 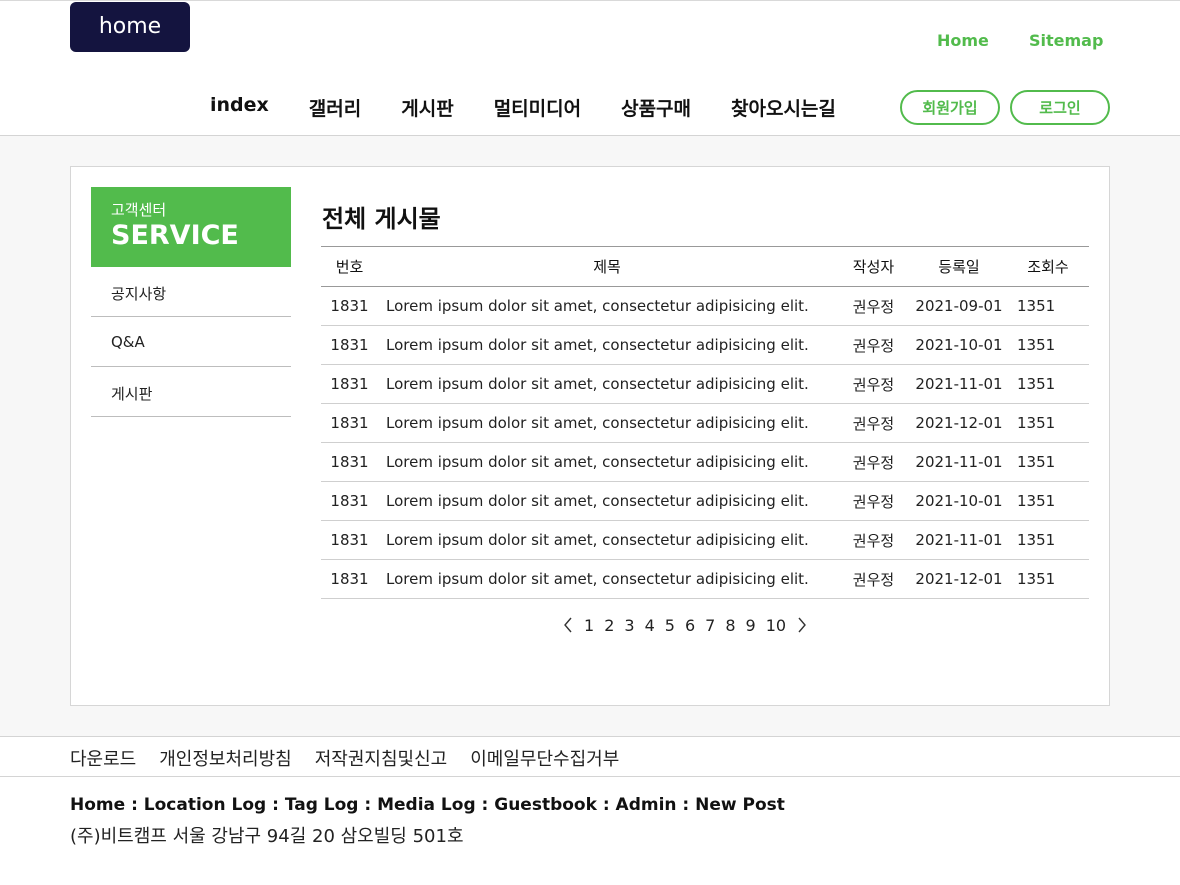 I want to click on nav-item-multimedia: 멀티미디어, so click(x=537, y=107).